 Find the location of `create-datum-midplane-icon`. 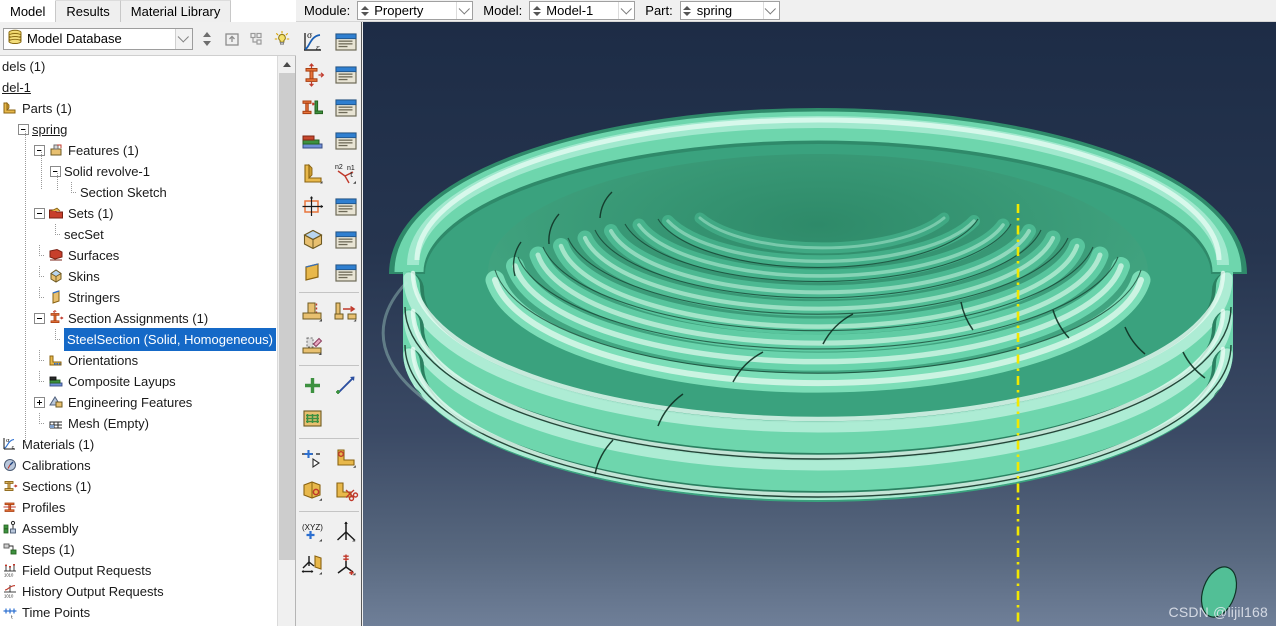

create-datum-midplane-icon is located at coordinates (345, 564).